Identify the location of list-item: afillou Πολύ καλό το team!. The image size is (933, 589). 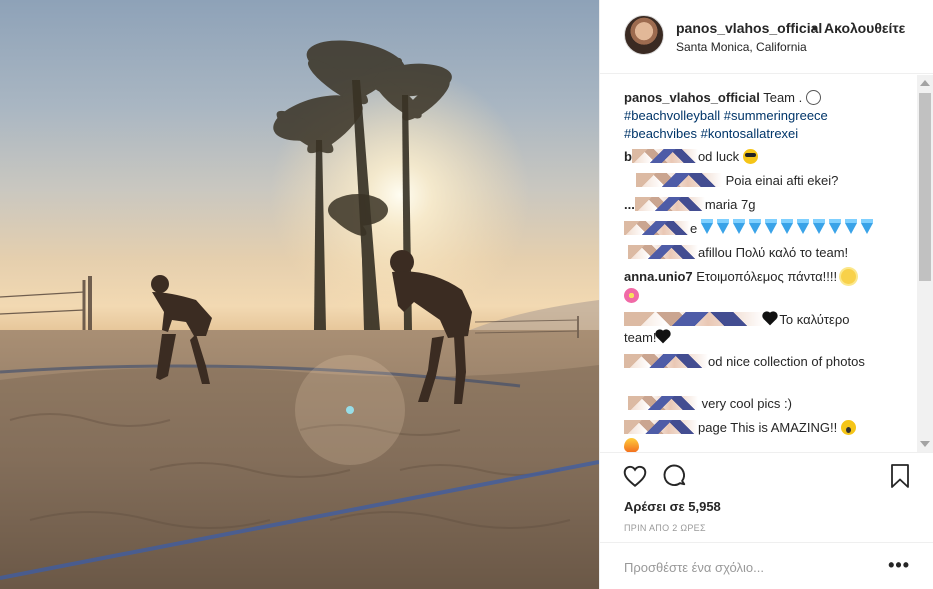
(736, 253).